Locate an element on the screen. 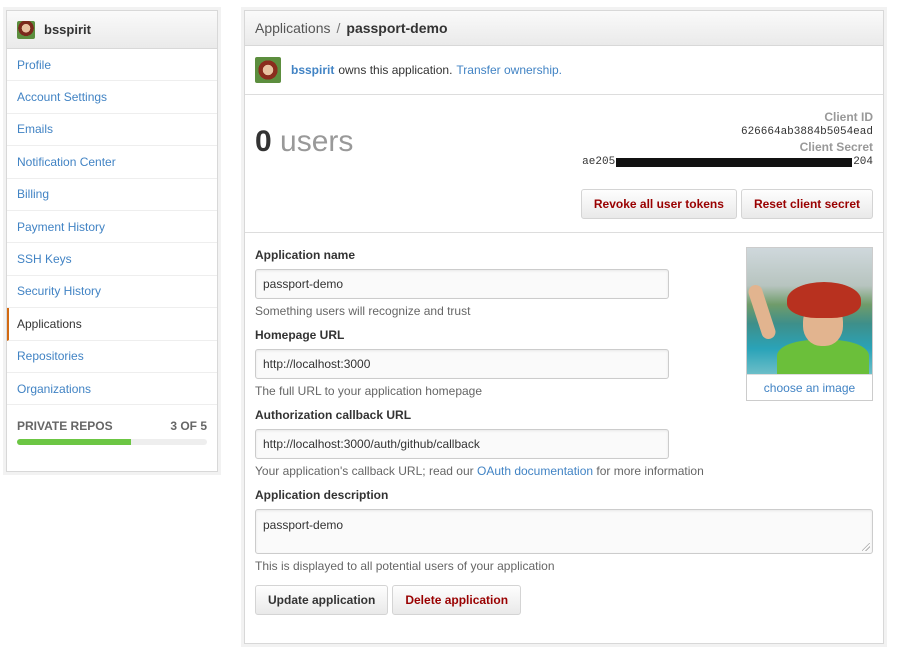 This screenshot has height=652, width=909. sidebar-header: bsspirit is located at coordinates (112, 30).